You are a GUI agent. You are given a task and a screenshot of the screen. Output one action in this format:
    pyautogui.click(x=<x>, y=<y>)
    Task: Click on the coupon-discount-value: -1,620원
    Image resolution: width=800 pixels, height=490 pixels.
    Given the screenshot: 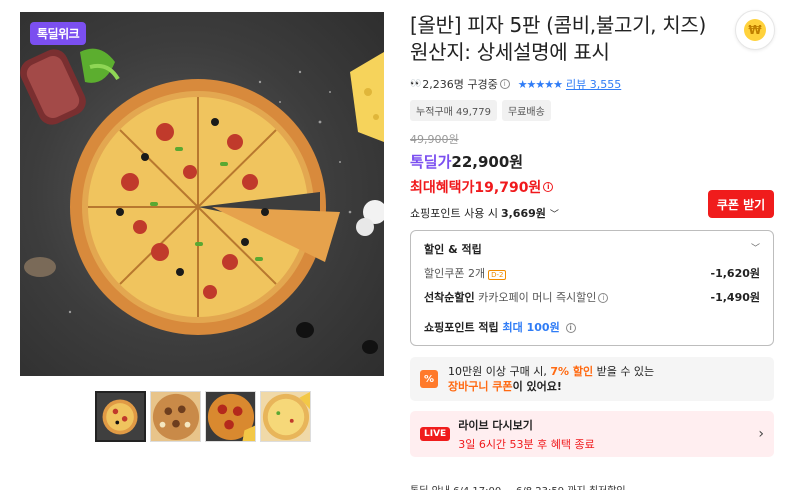 What is the action you would take?
    pyautogui.click(x=735, y=273)
    